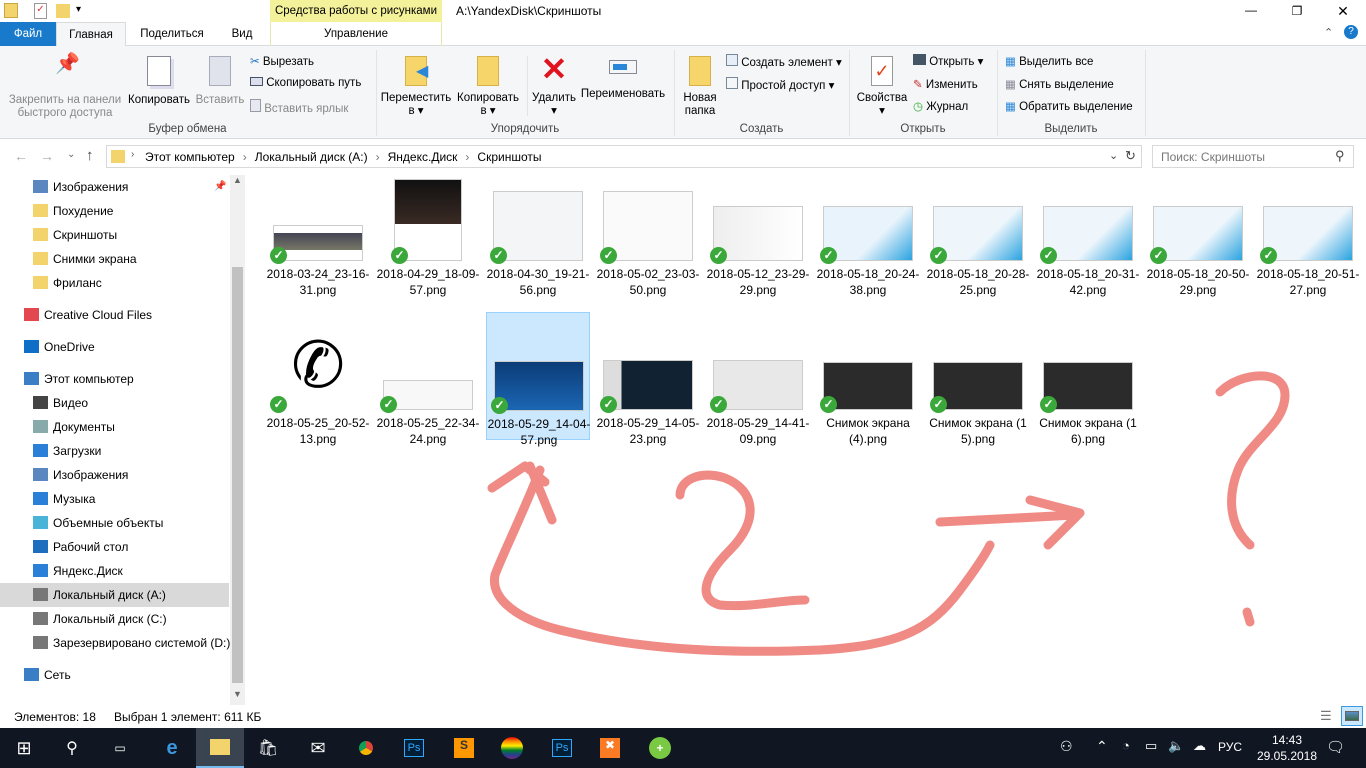 The width and height of the screenshot is (1366, 768). Describe the element at coordinates (1088, 379) in the screenshot. I see `file-item: ✓ Снимок экрана (16).png` at that location.